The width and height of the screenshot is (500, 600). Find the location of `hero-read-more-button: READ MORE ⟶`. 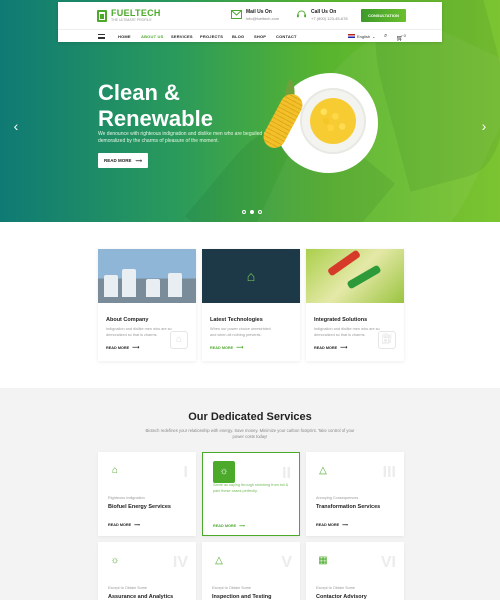

hero-read-more-button: READ MORE ⟶ is located at coordinates (123, 160).